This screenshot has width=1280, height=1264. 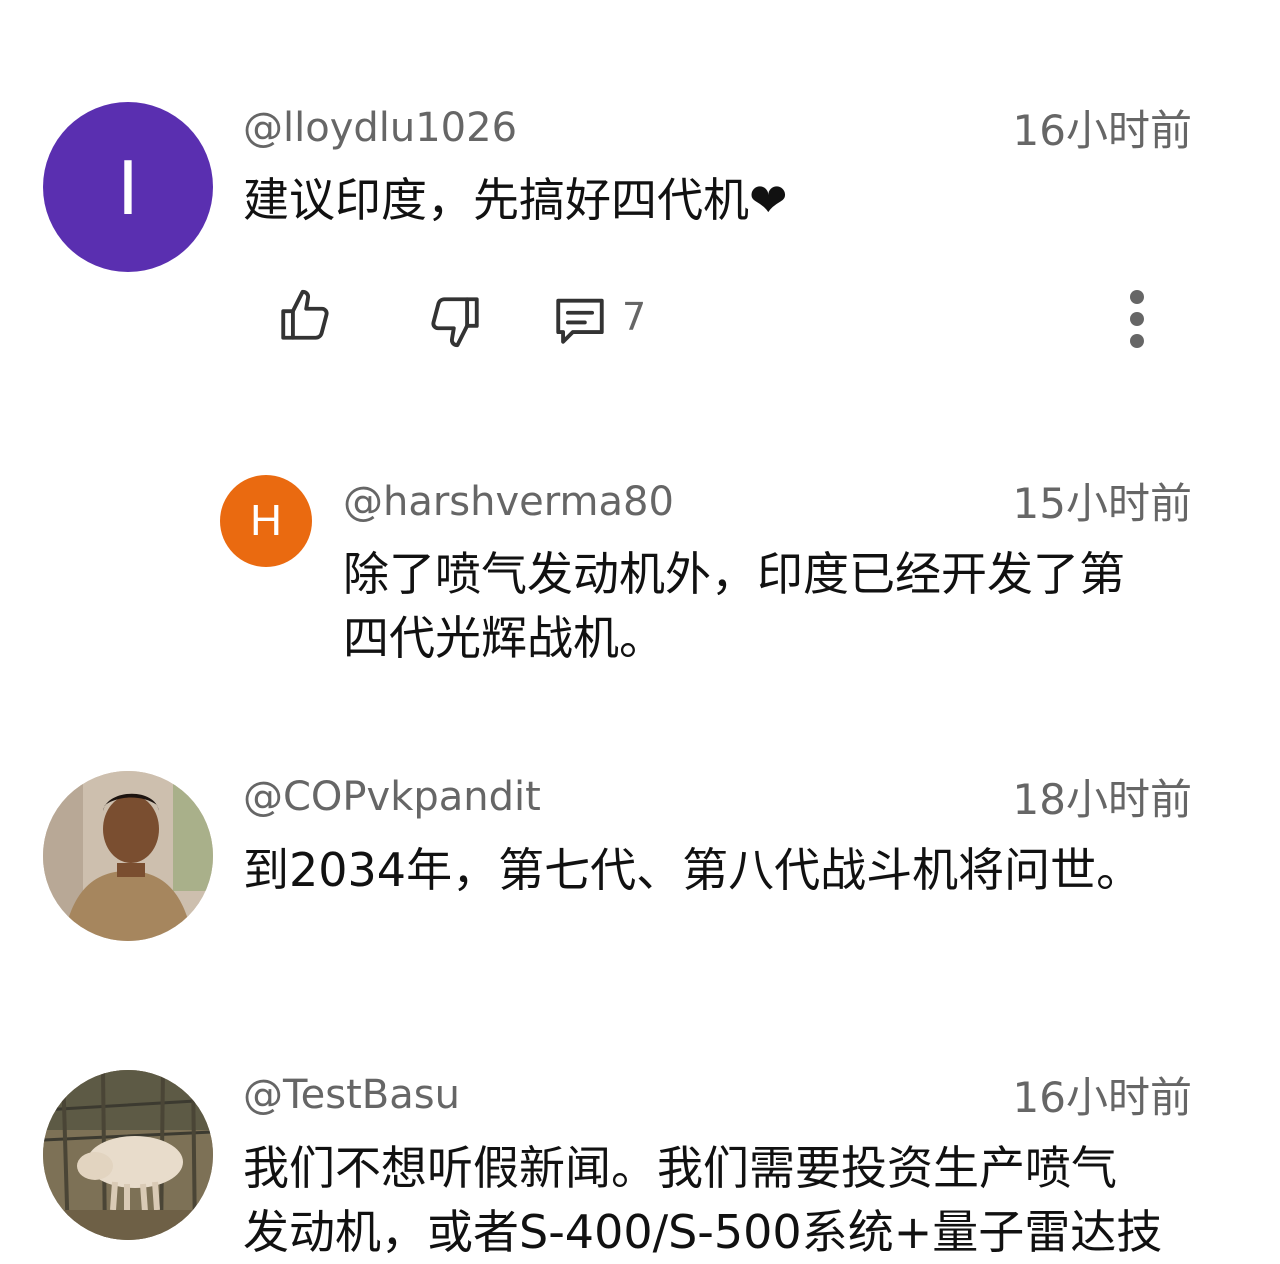 What do you see at coordinates (508, 502) in the screenshot?
I see `comment-author: @harshverma80` at bounding box center [508, 502].